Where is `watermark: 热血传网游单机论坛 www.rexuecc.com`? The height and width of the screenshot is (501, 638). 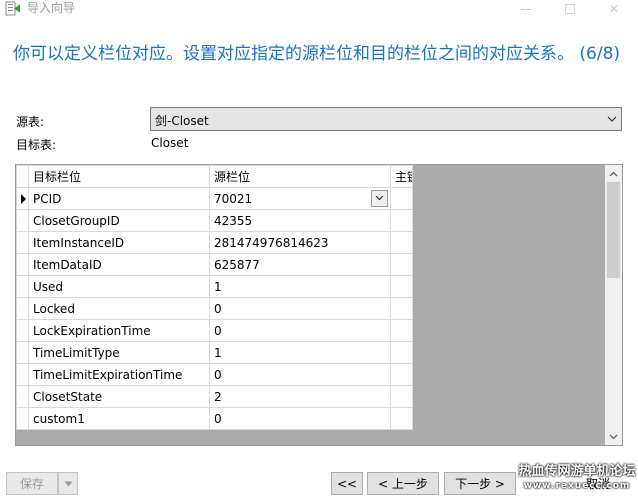
watermark: 热血传网游单机论坛 www.rexuecc.com is located at coordinates (577, 482).